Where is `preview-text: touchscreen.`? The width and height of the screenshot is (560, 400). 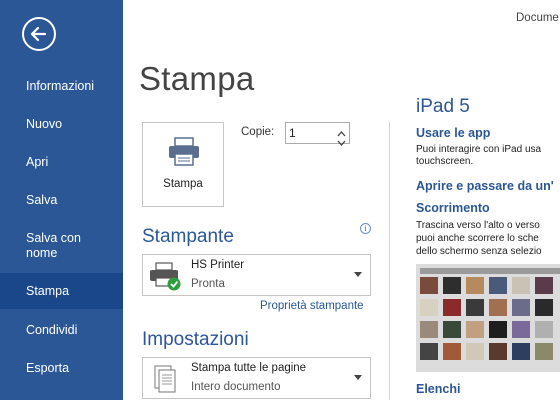 preview-text: touchscreen. is located at coordinates (445, 161).